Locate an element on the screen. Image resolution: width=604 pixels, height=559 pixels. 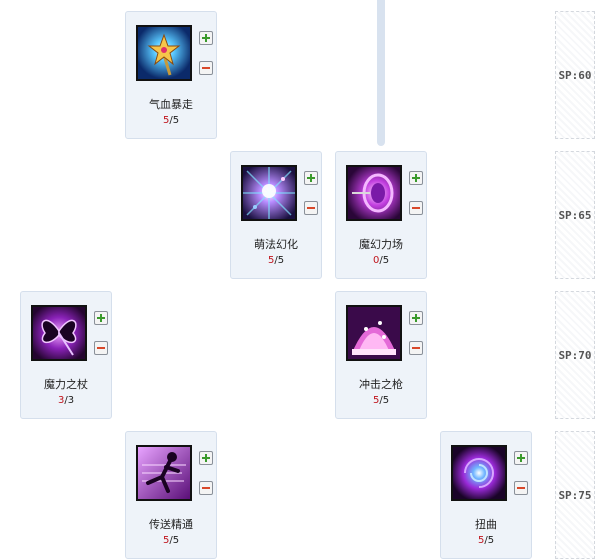
magic-orb-icon is located at coordinates (374, 193).